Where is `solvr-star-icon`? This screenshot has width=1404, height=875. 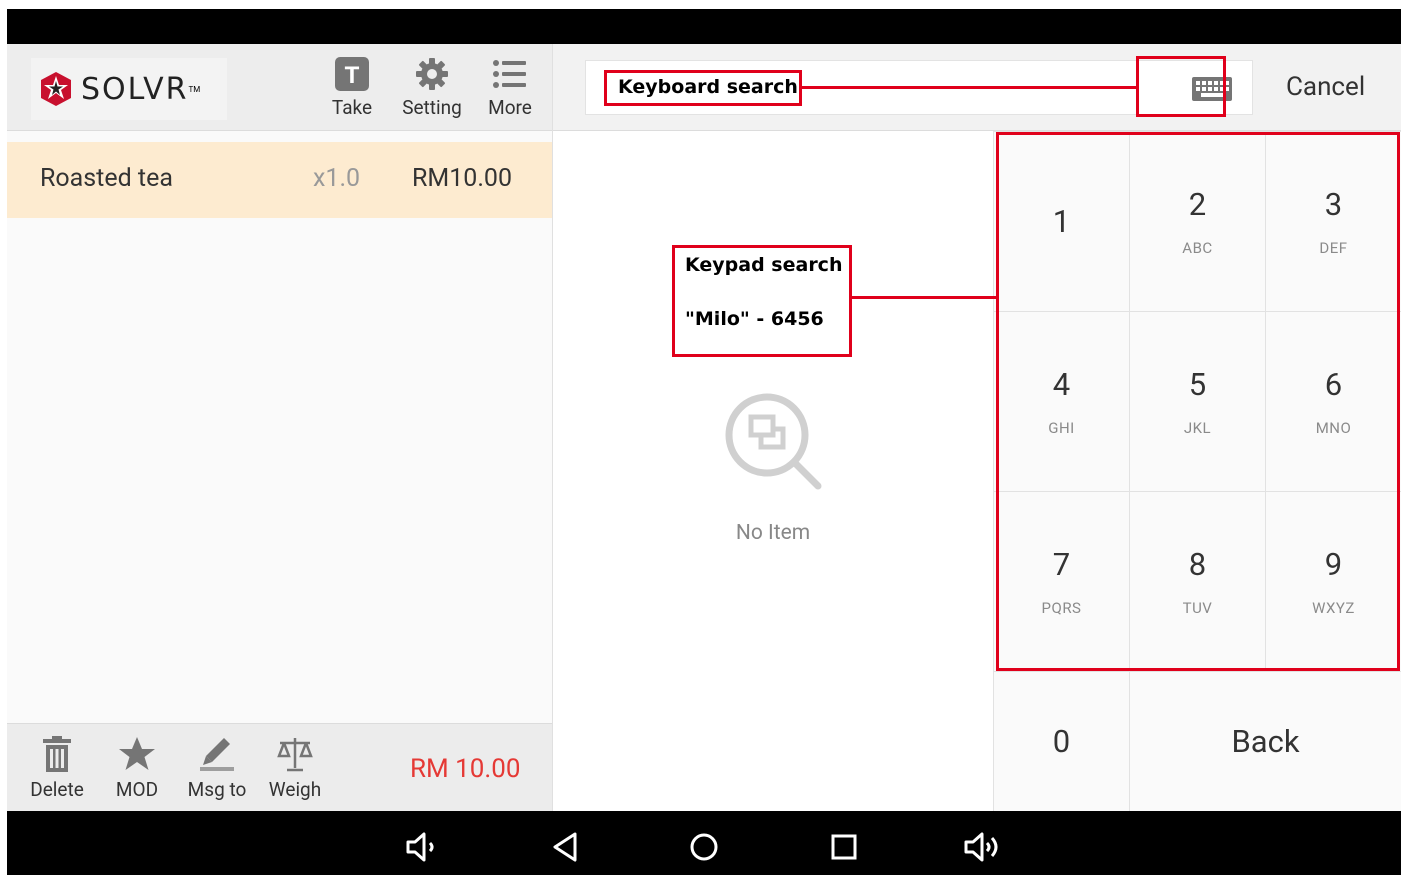 solvr-star-icon is located at coordinates (56, 89).